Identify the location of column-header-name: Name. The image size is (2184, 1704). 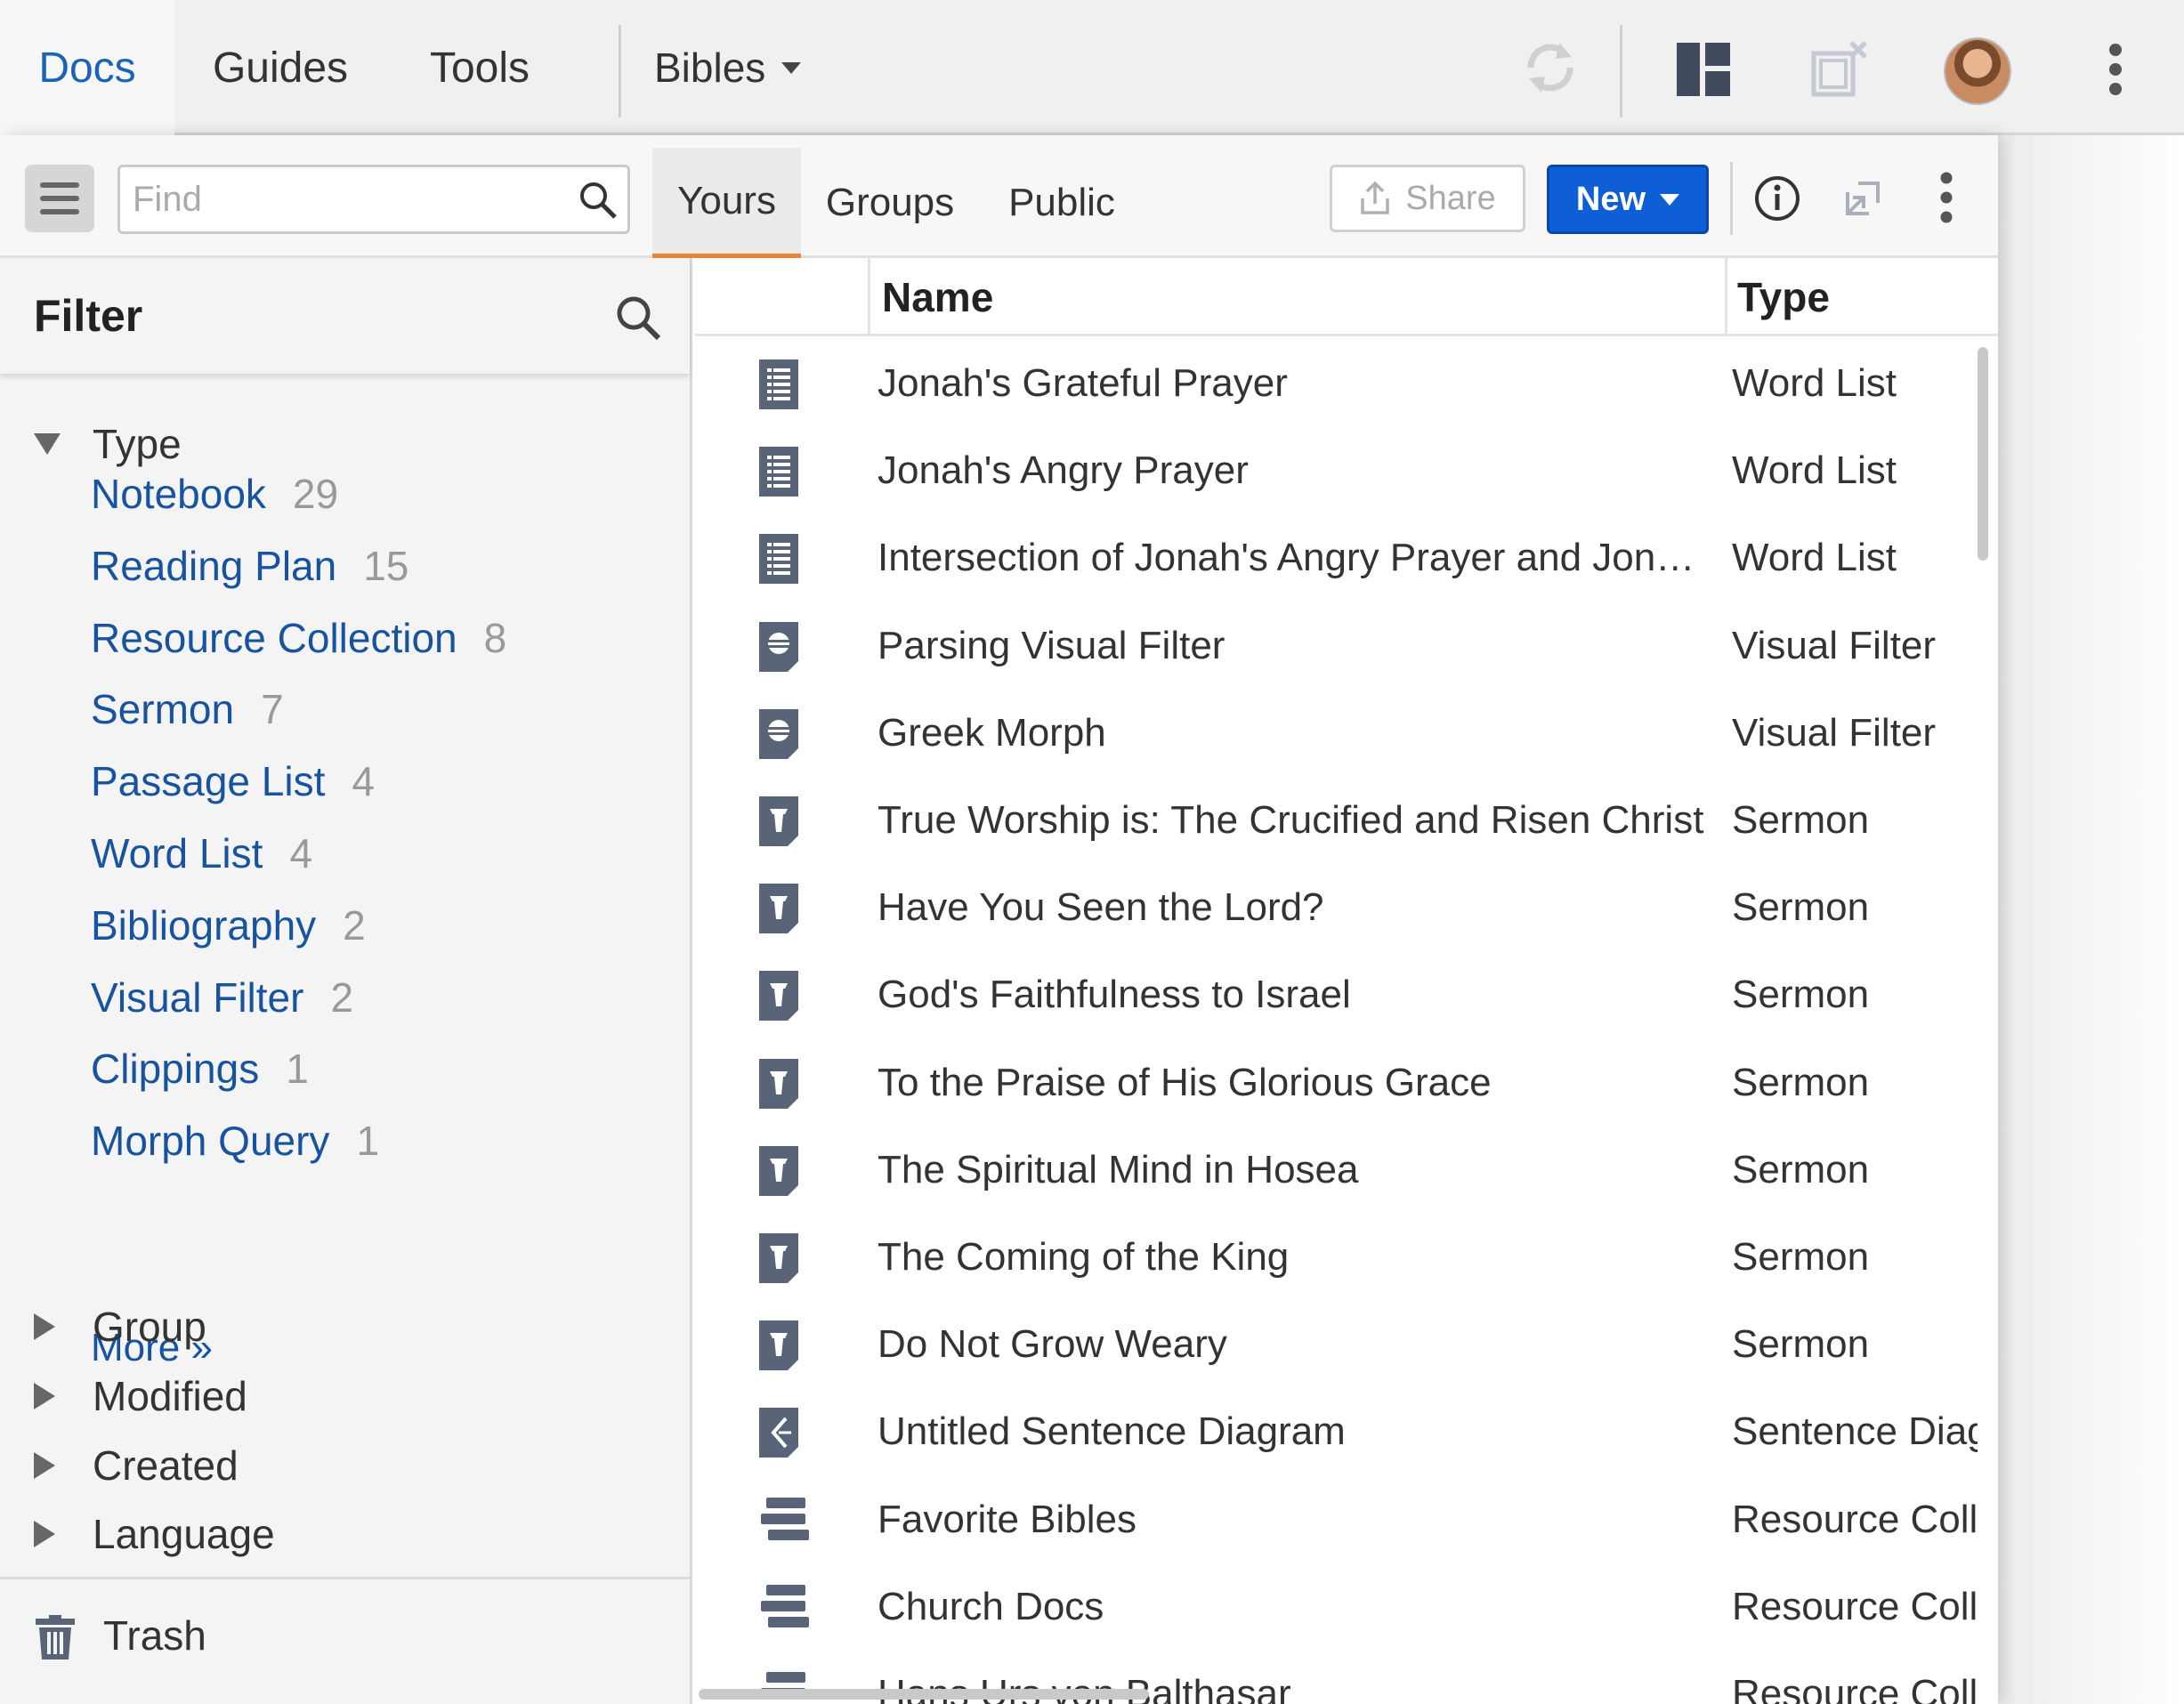
(938, 297).